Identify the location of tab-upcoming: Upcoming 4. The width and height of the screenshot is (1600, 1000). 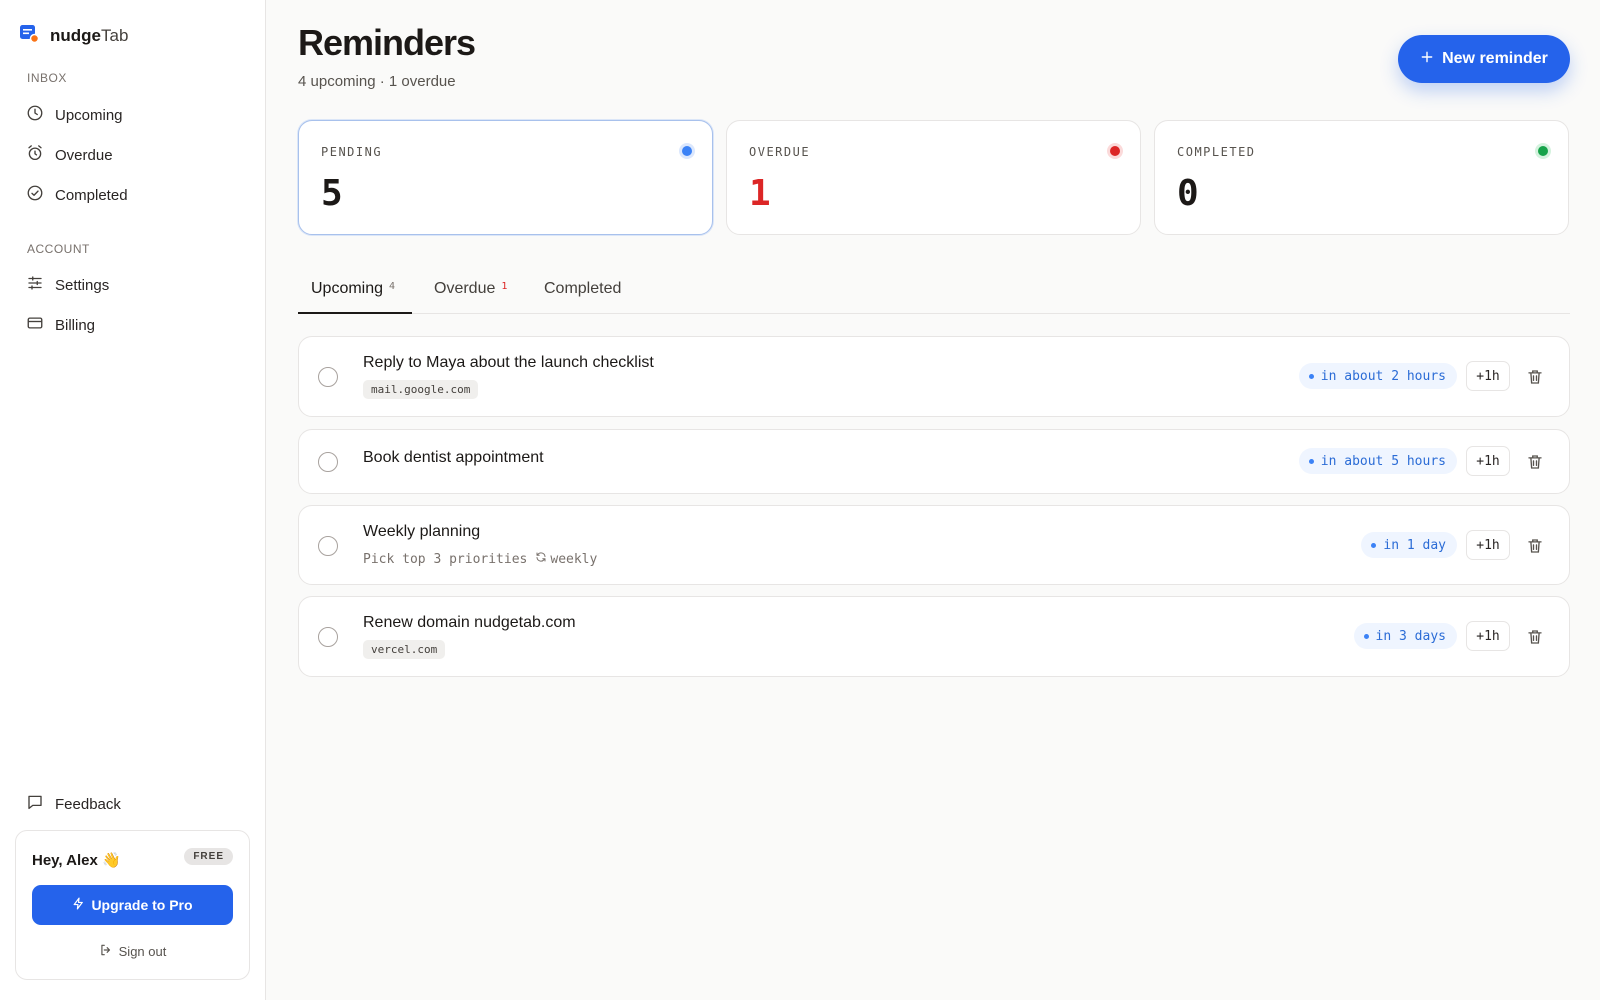
(355, 291).